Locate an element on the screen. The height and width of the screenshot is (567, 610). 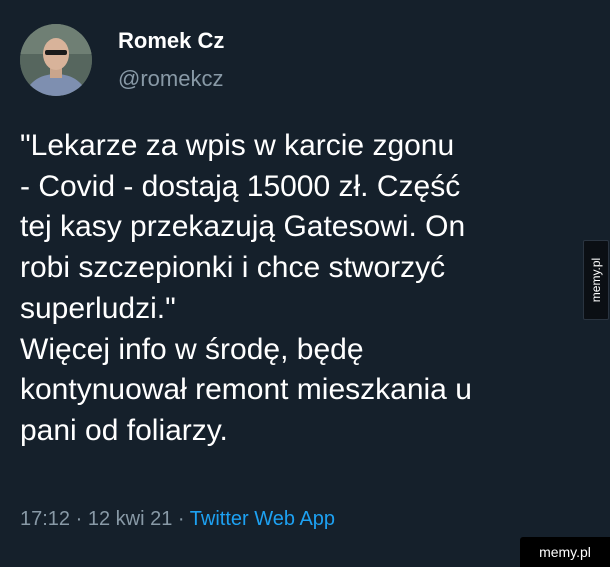
tweet-text-line: kontynuował remont mieszkania u is located at coordinates (246, 390).